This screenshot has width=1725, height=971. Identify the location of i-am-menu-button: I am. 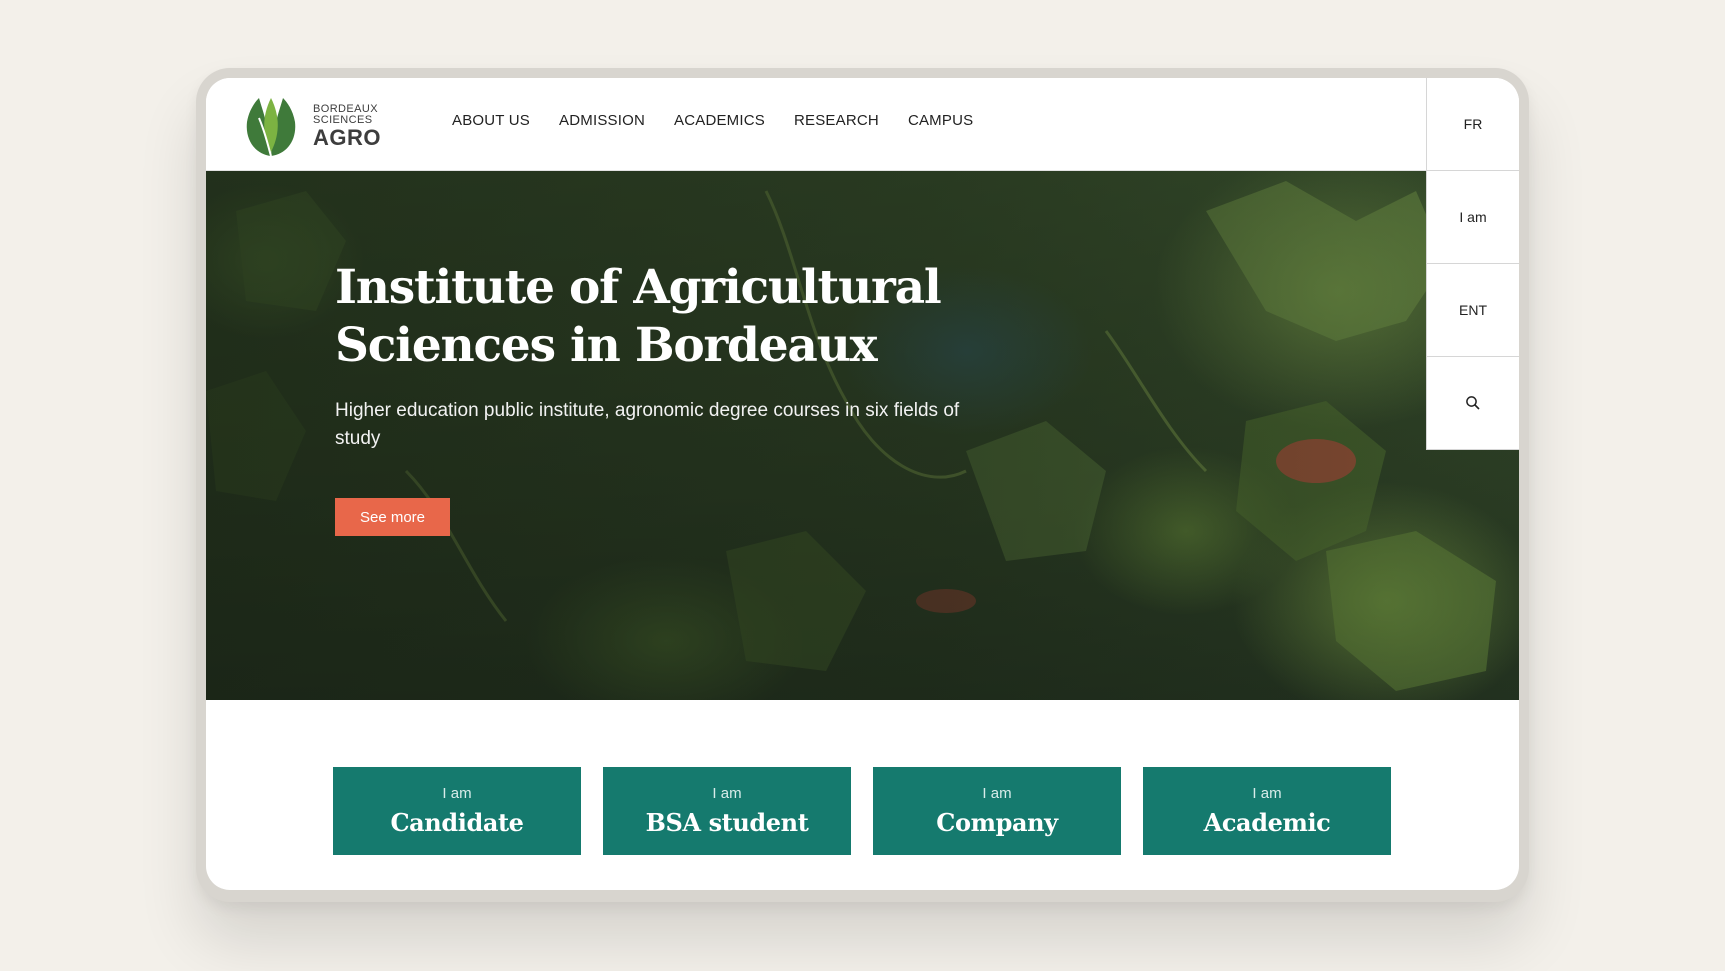
(1472, 217).